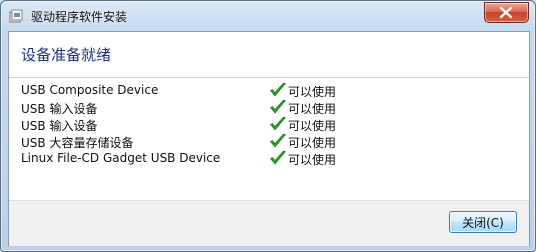 The image size is (536, 252). I want to click on device-row: Linux File-CD Gadget USB Device 可以使用, so click(271, 158).